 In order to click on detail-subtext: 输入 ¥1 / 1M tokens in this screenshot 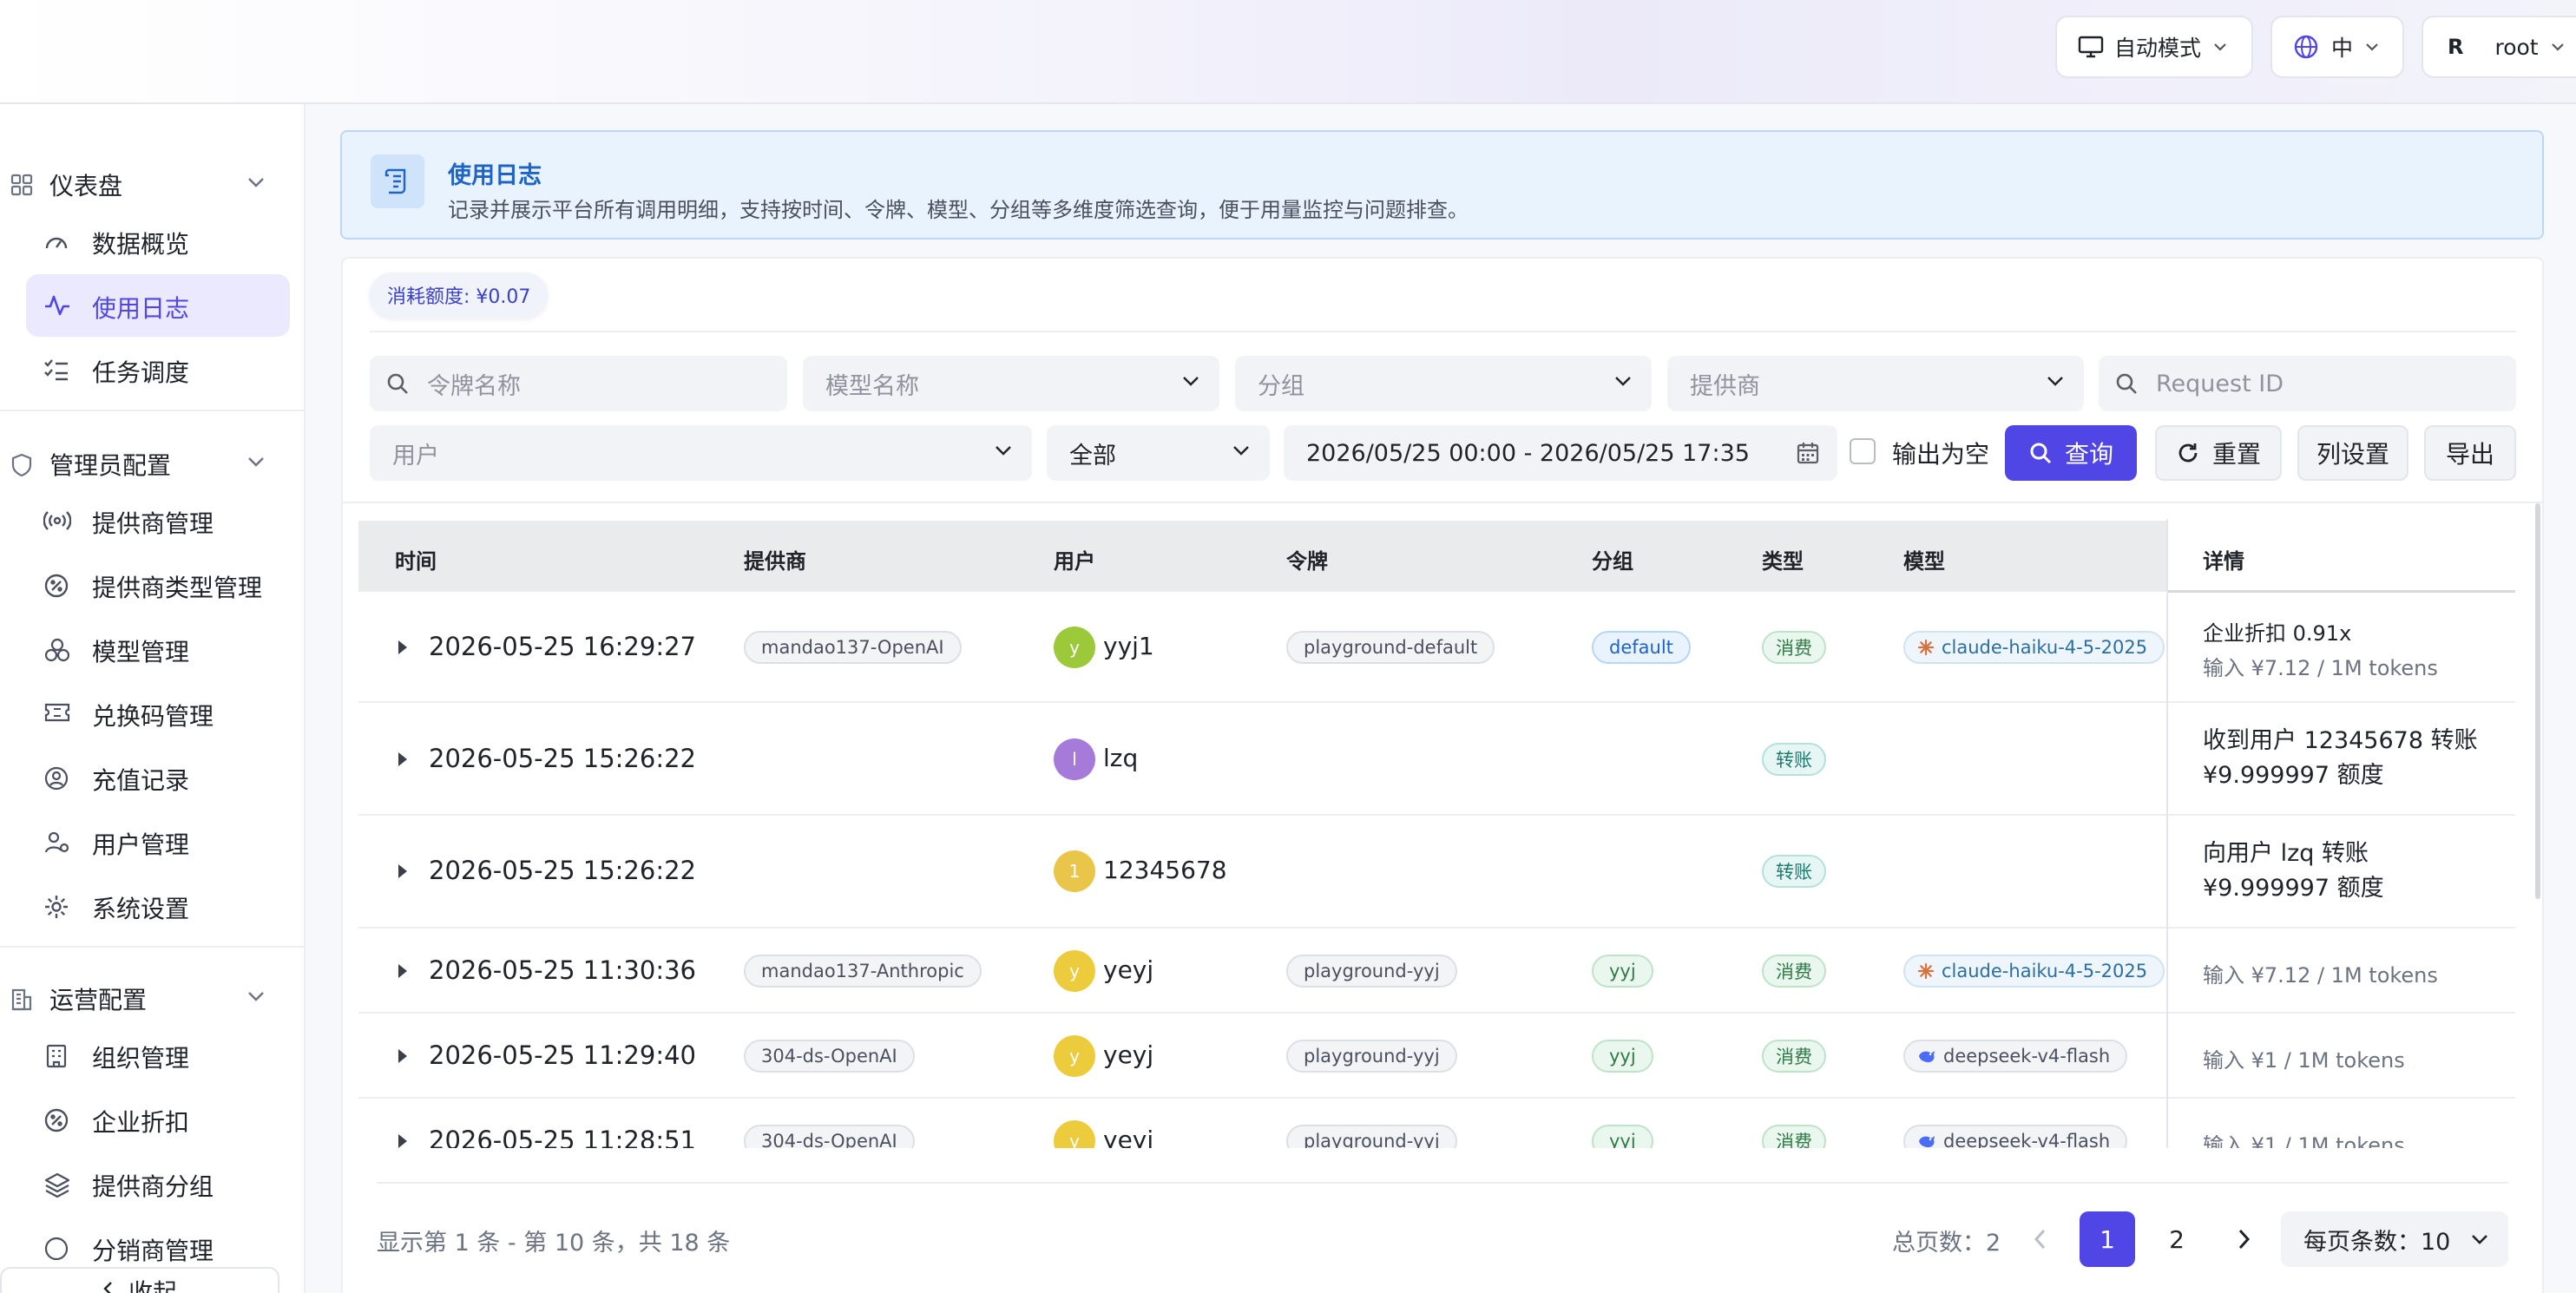, I will do `click(2304, 1140)`.